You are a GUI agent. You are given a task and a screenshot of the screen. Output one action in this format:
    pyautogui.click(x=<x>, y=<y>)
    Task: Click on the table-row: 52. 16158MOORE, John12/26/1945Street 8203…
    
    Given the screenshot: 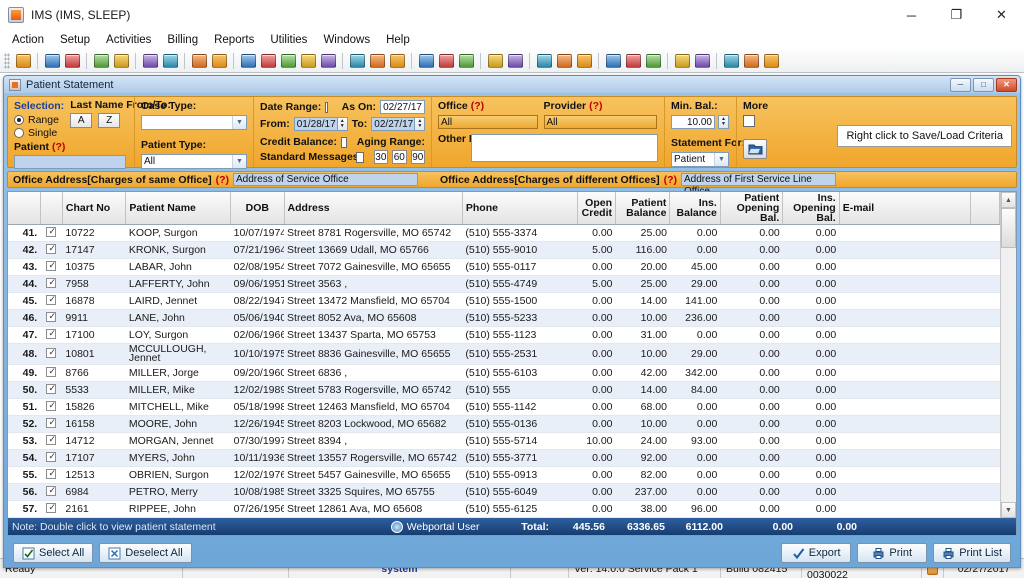 What is the action you would take?
    pyautogui.click(x=504, y=424)
    